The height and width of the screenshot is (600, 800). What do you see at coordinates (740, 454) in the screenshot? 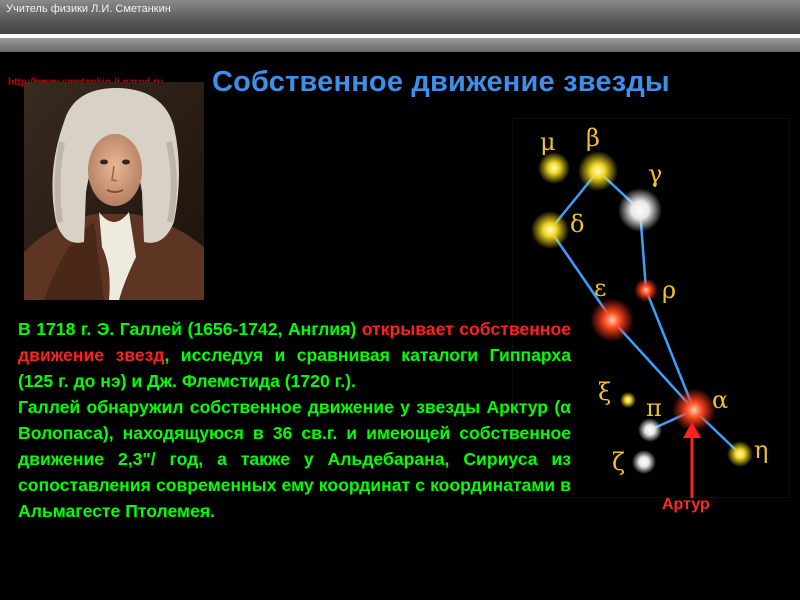
I see `star-eta` at bounding box center [740, 454].